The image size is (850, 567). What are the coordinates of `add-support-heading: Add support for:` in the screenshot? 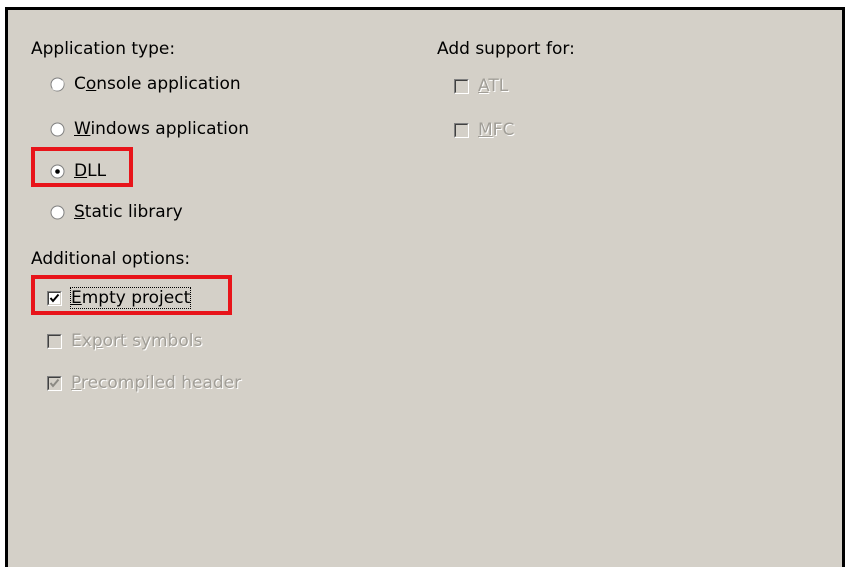 It's located at (506, 49).